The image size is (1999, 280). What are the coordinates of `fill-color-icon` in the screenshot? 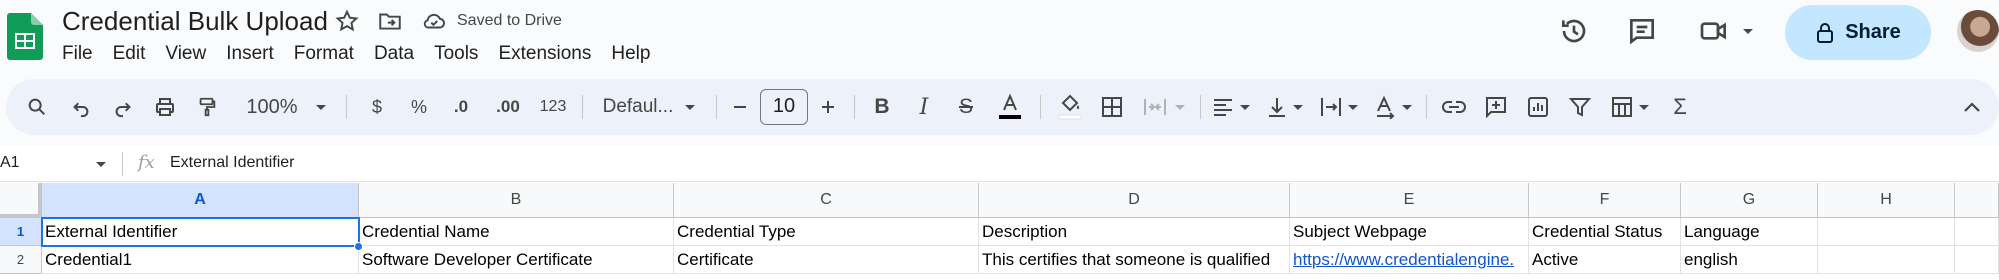 It's located at (1070, 107).